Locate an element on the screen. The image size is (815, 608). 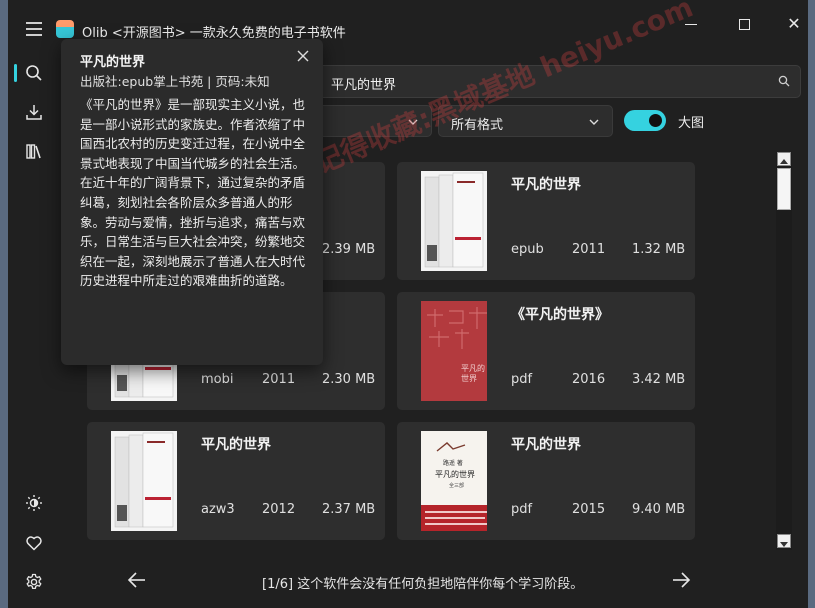
rail-theme-button is located at coordinates (34, 503).